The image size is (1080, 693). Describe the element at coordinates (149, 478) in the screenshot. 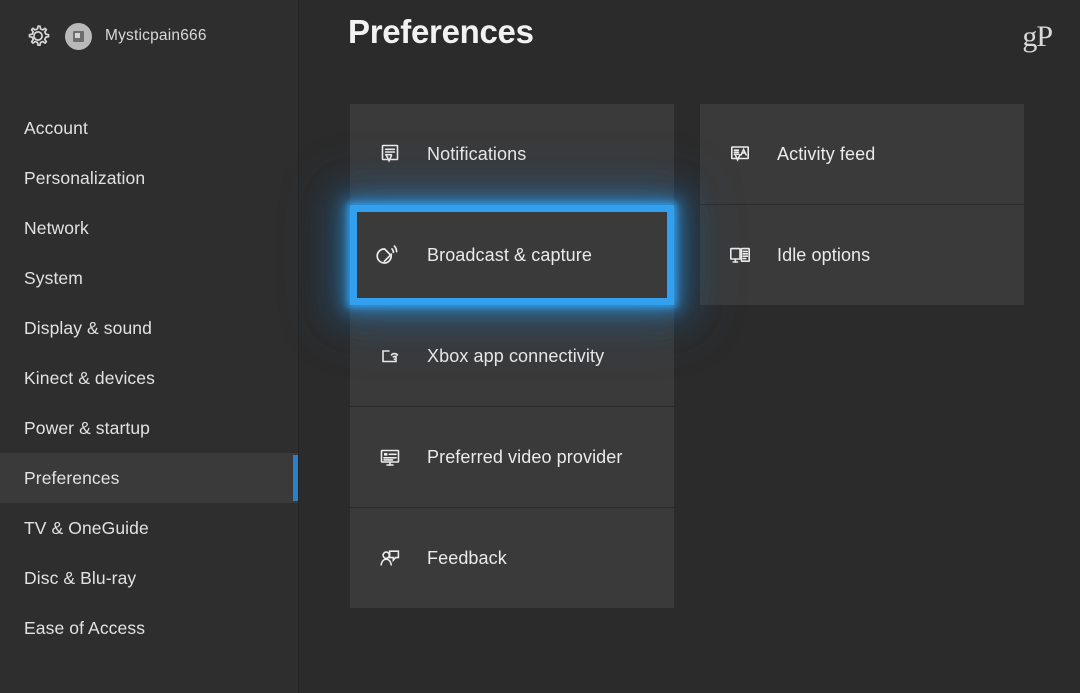

I see `sidebar-item-preferences: Preferences` at that location.